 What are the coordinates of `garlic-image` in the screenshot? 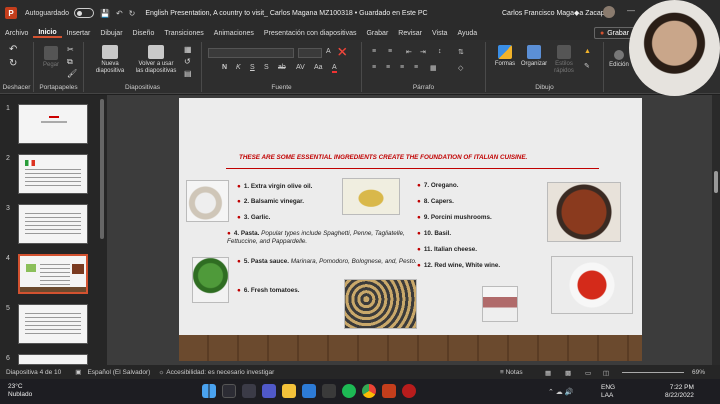 It's located at (207, 201).